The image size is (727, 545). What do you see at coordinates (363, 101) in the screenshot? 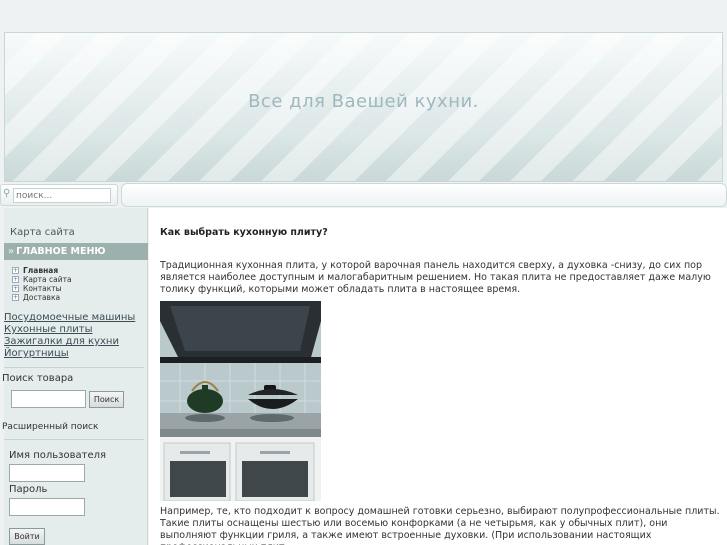
I see `site-title: Все для Ваешей кухни.` at bounding box center [363, 101].